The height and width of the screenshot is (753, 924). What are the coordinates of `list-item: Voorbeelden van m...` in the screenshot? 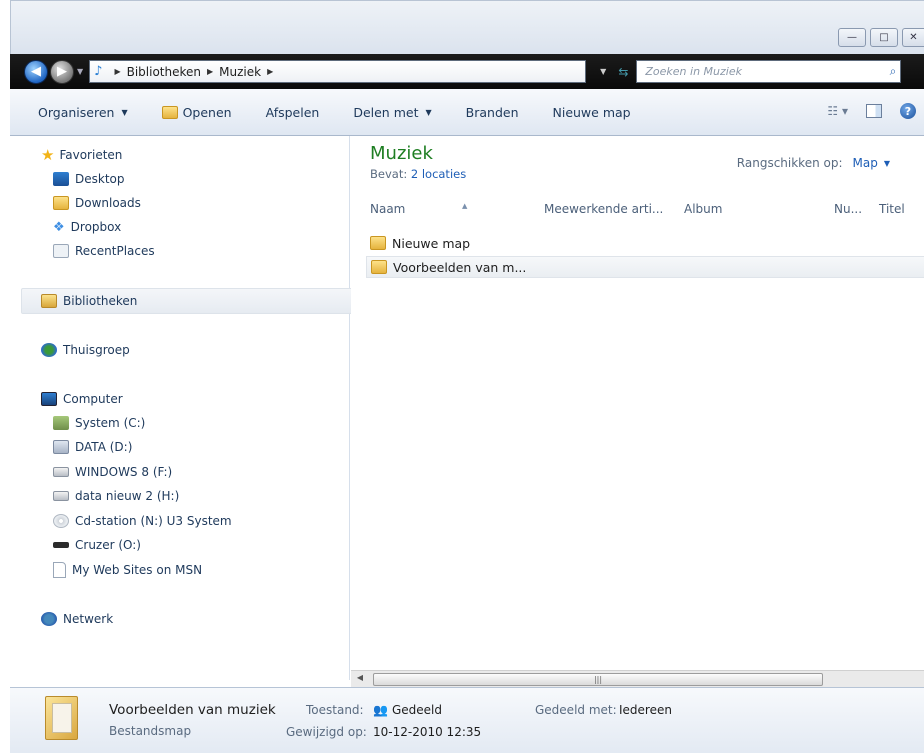 It's located at (645, 267).